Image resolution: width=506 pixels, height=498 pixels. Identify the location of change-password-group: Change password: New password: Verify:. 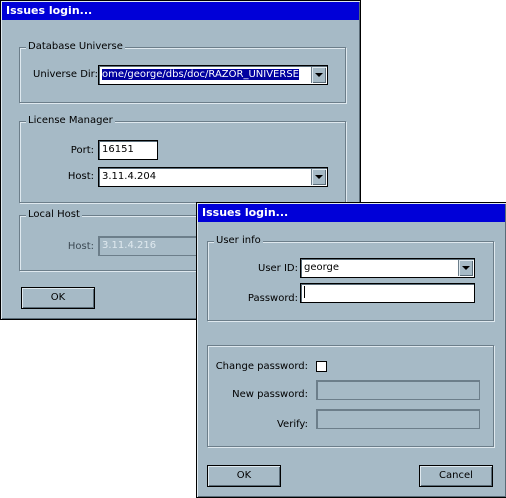
(350, 396).